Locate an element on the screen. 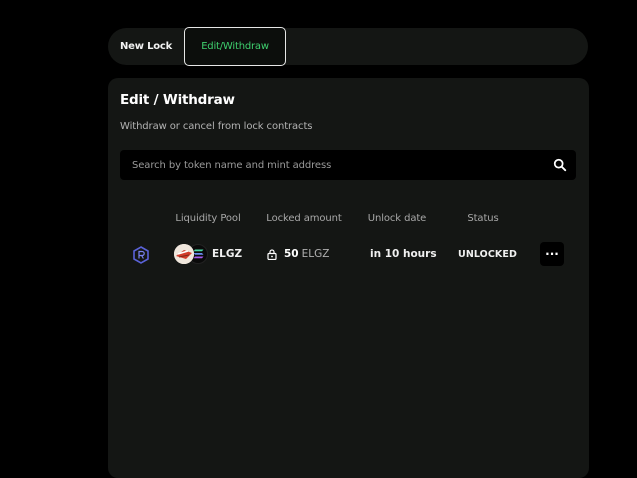 Image resolution: width=637 pixels, height=478 pixels. page-title: Edit / Withdraw is located at coordinates (177, 100).